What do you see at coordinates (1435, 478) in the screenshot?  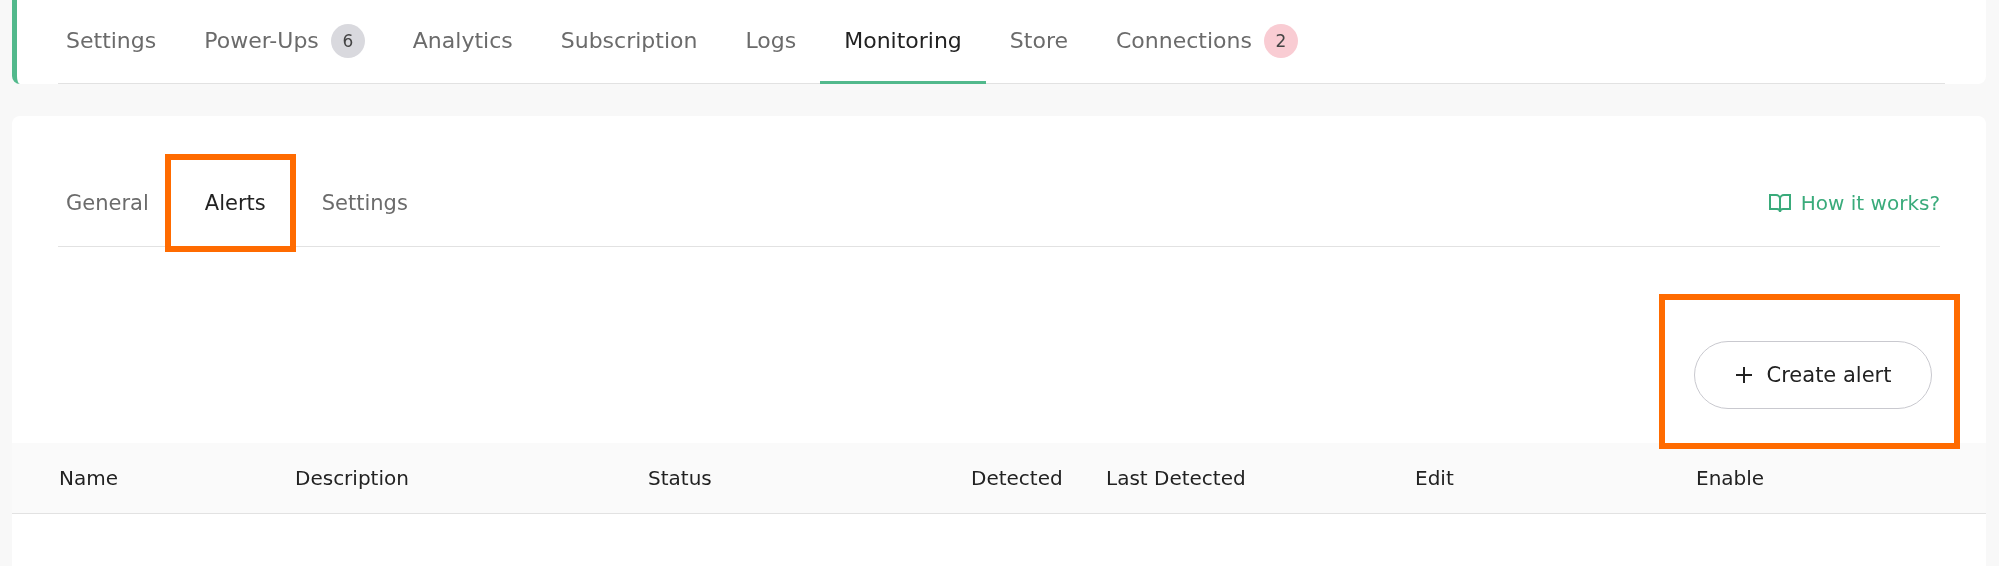 I see `column-header: Edit` at bounding box center [1435, 478].